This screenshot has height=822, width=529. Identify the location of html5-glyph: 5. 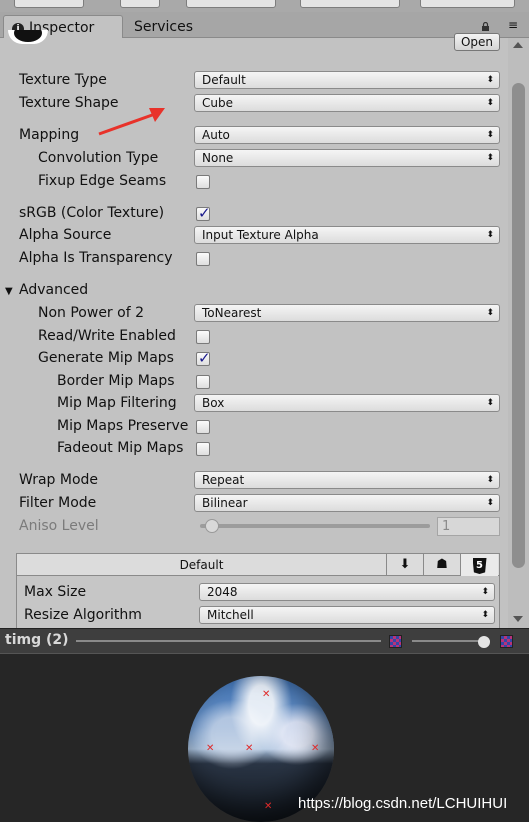
(479, 566).